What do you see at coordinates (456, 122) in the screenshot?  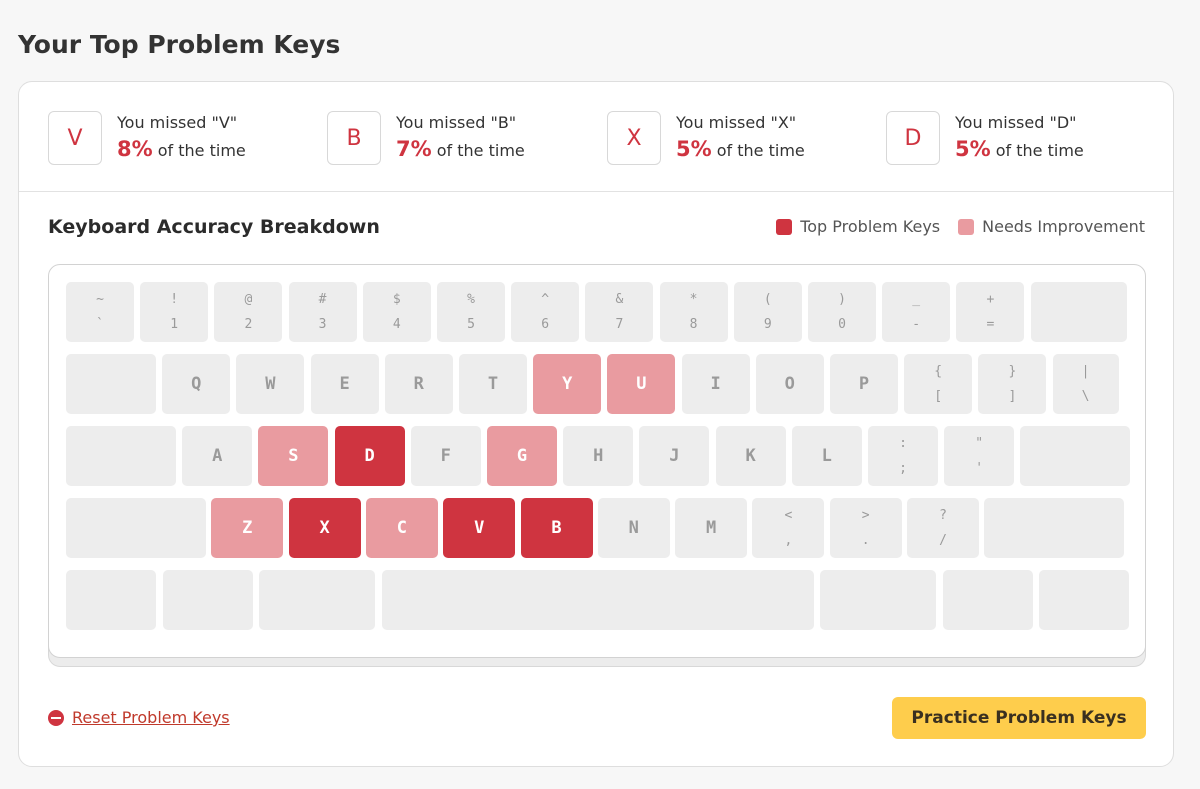 I see `stat-label: You missed "B"` at bounding box center [456, 122].